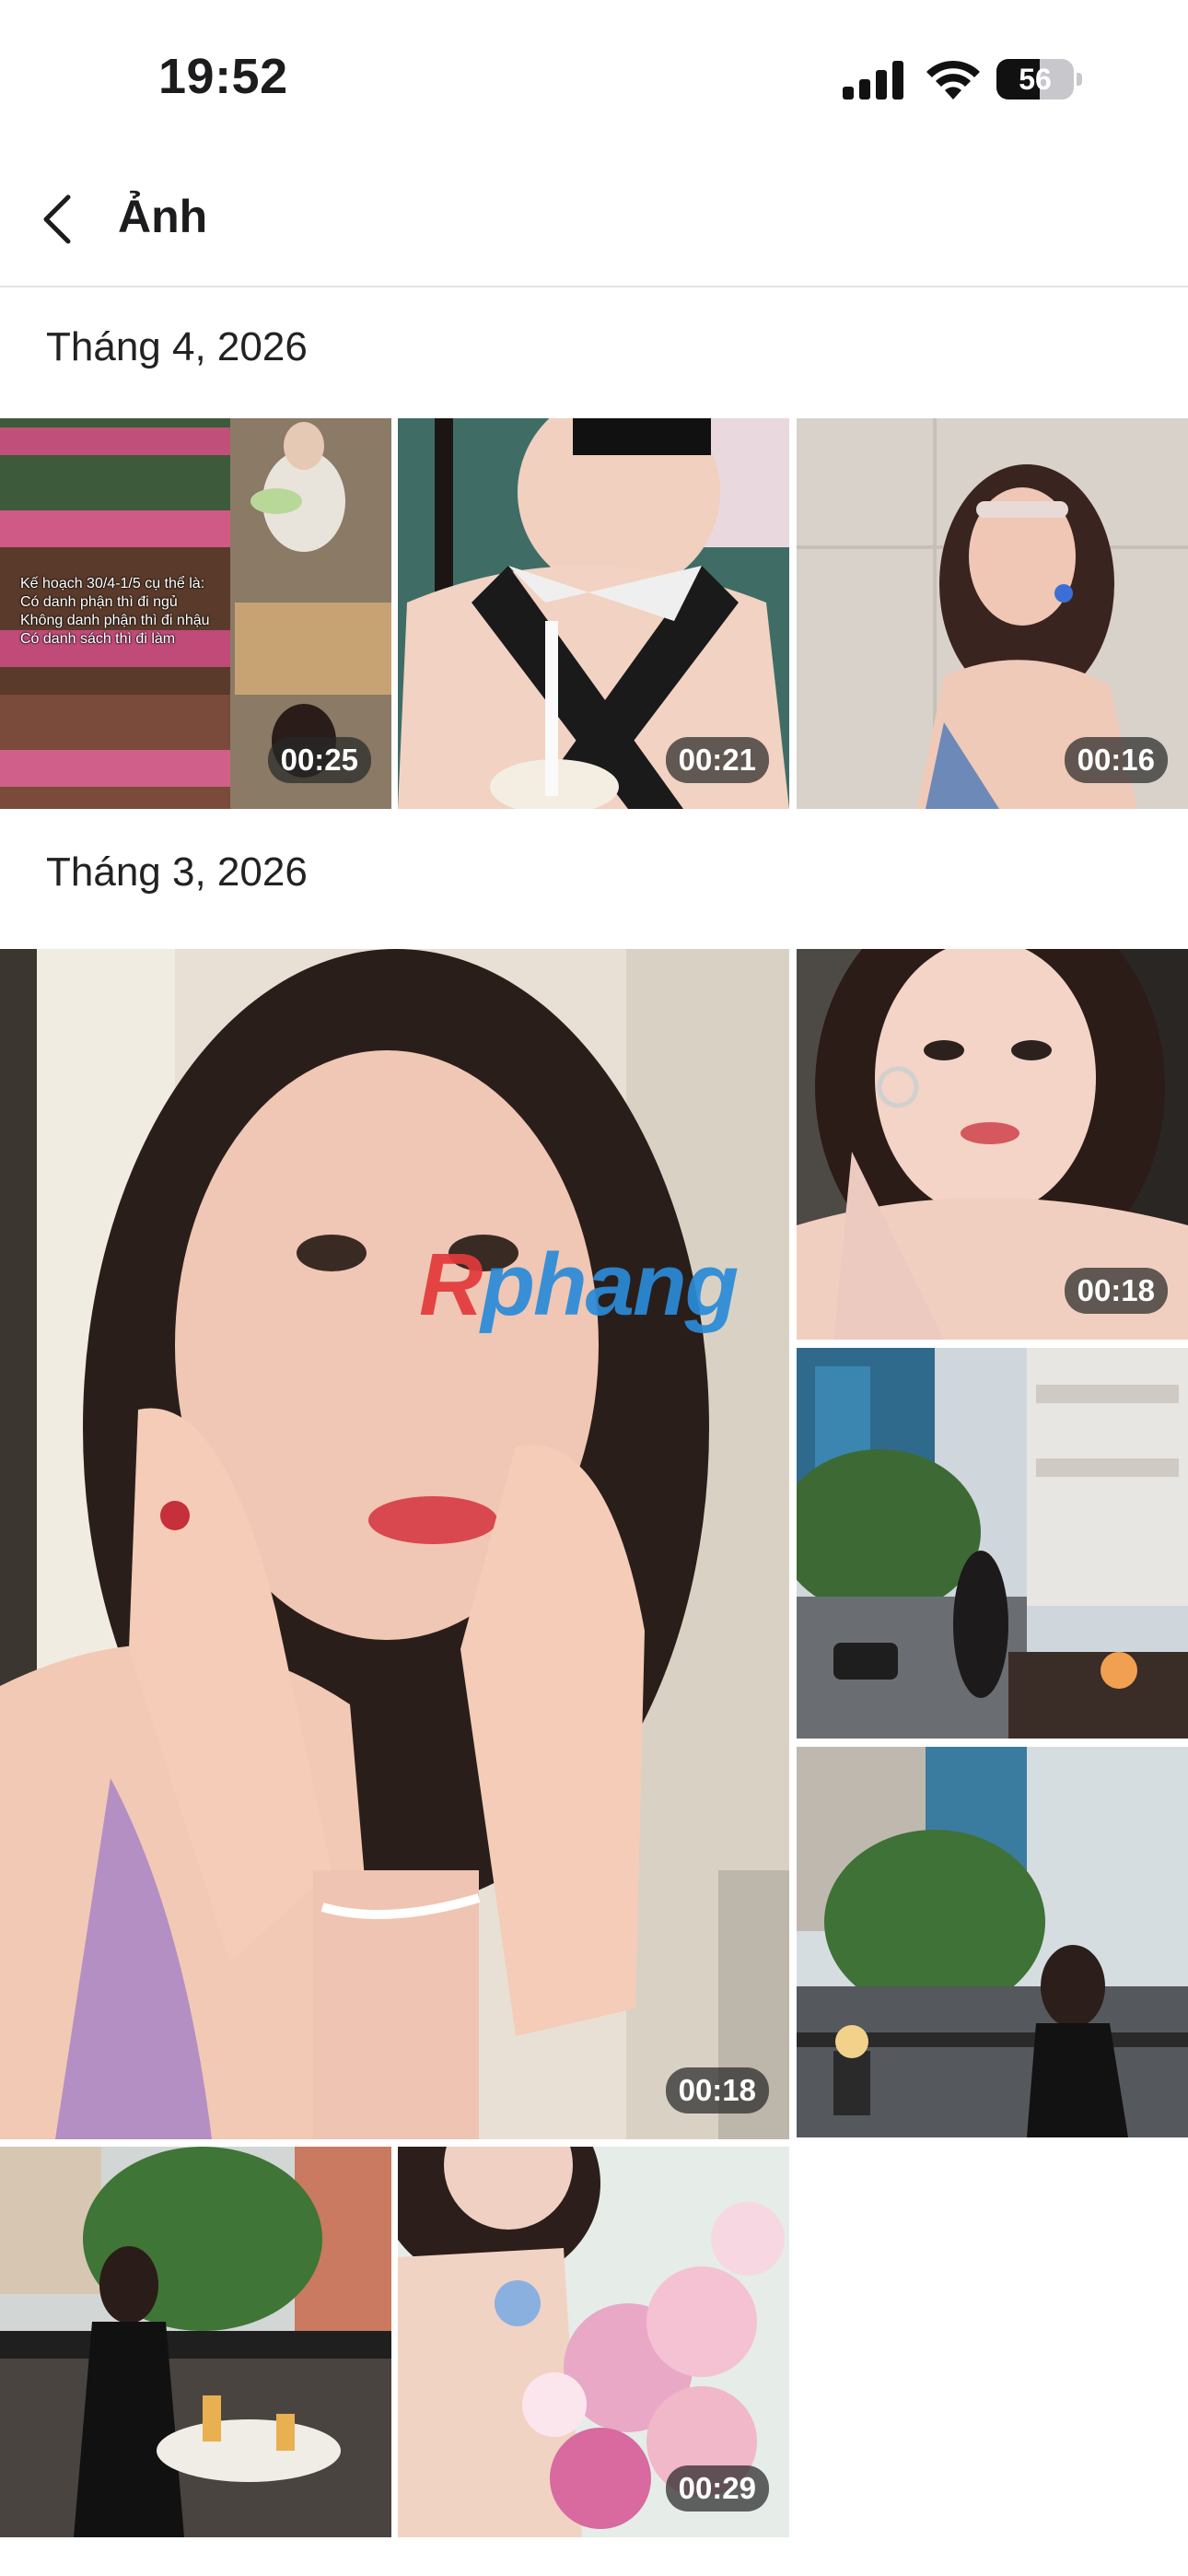  Describe the element at coordinates (594, 73) in the screenshot. I see `status-bar: 19:52 56` at that location.